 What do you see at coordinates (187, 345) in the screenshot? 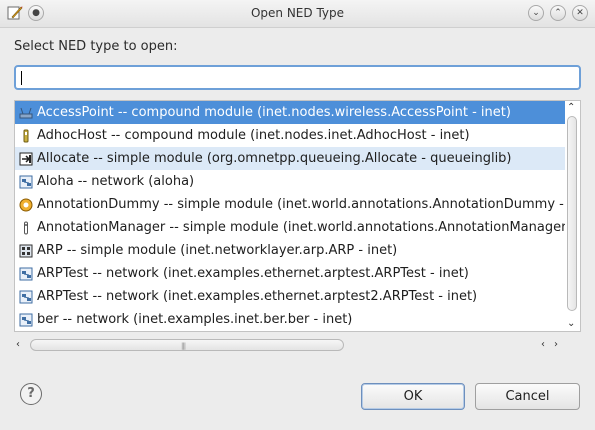
I see `horizontal-scroll-thumb: |||` at bounding box center [187, 345].